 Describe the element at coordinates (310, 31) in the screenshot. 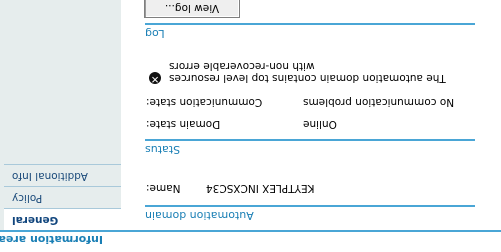

I see `log-header: Log` at that location.